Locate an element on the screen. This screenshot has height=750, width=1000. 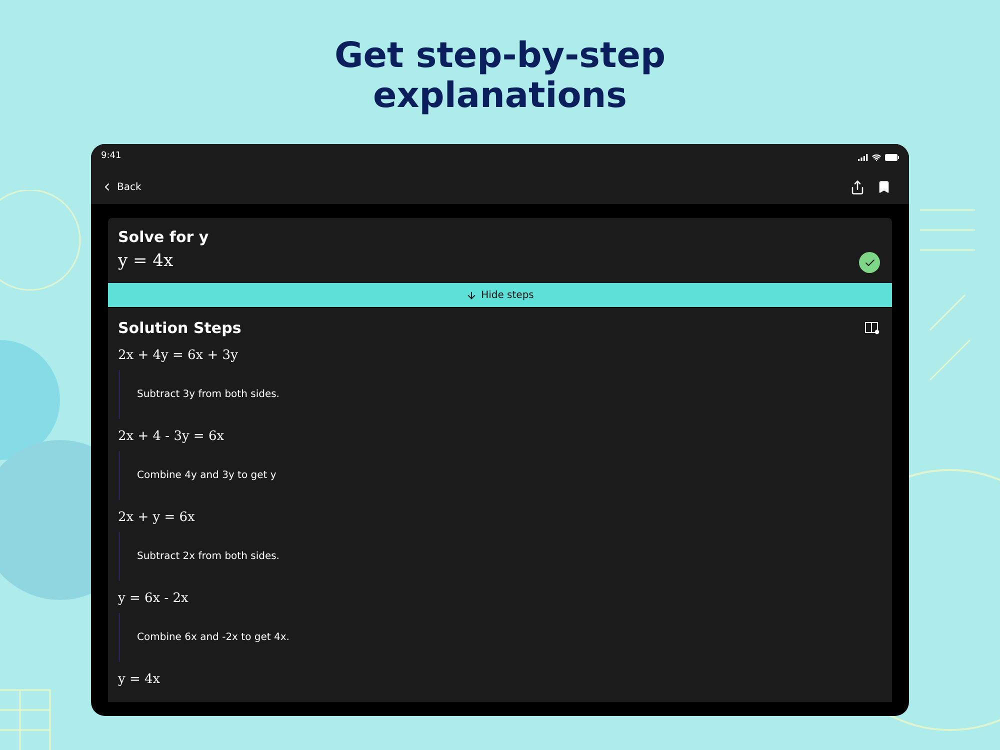
step-explanation: Combine 4y and 3y to get y is located at coordinates (206, 476).